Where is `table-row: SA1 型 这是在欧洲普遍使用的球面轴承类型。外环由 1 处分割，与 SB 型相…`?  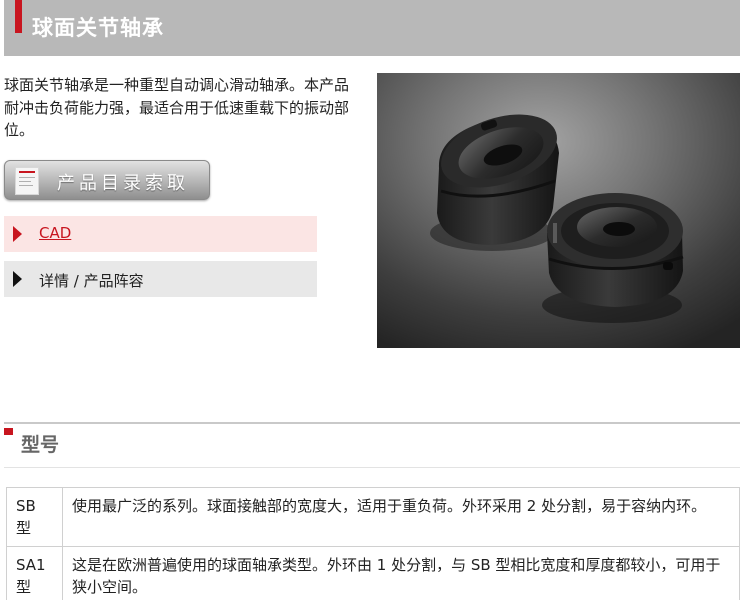 table-row: SA1 型 这是在欧洲普遍使用的球面轴承类型。外环由 1 处分割，与 SB 型相… is located at coordinates (373, 573).